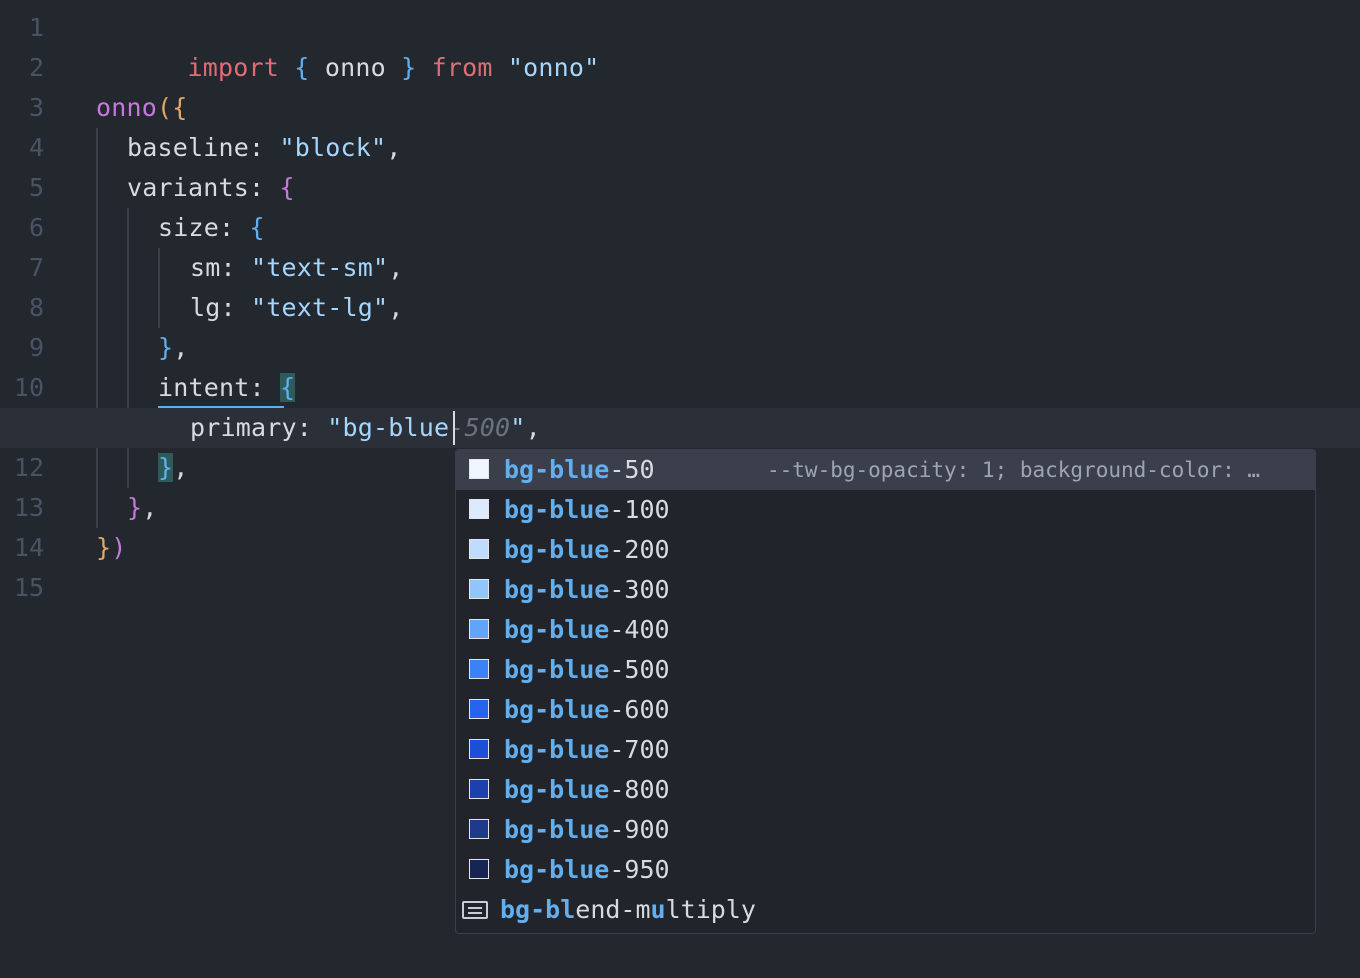 The width and height of the screenshot is (1360, 978). I want to click on string-value: "text-sm", so click(320, 267).